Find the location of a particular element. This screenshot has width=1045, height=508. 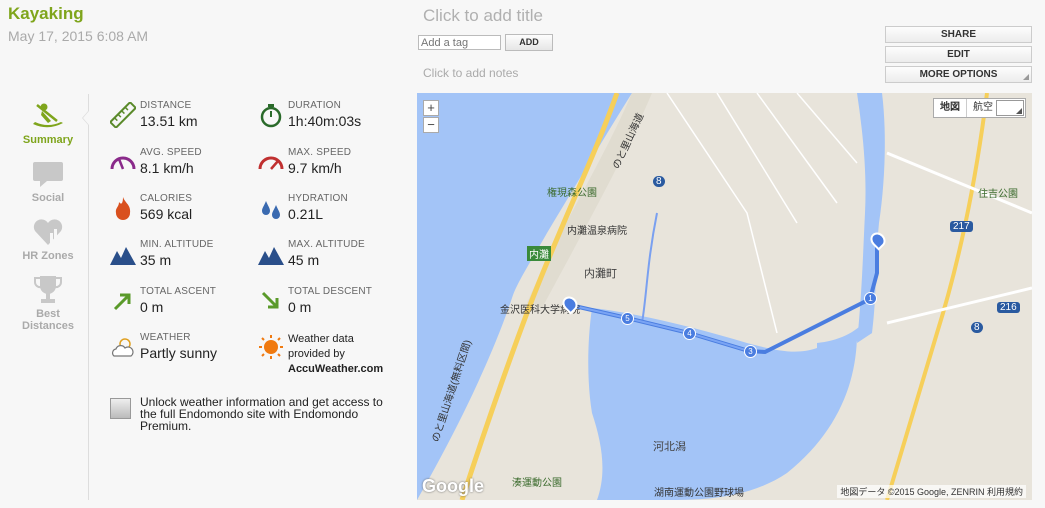

calories-value: 569 kcal is located at coordinates (166, 214).